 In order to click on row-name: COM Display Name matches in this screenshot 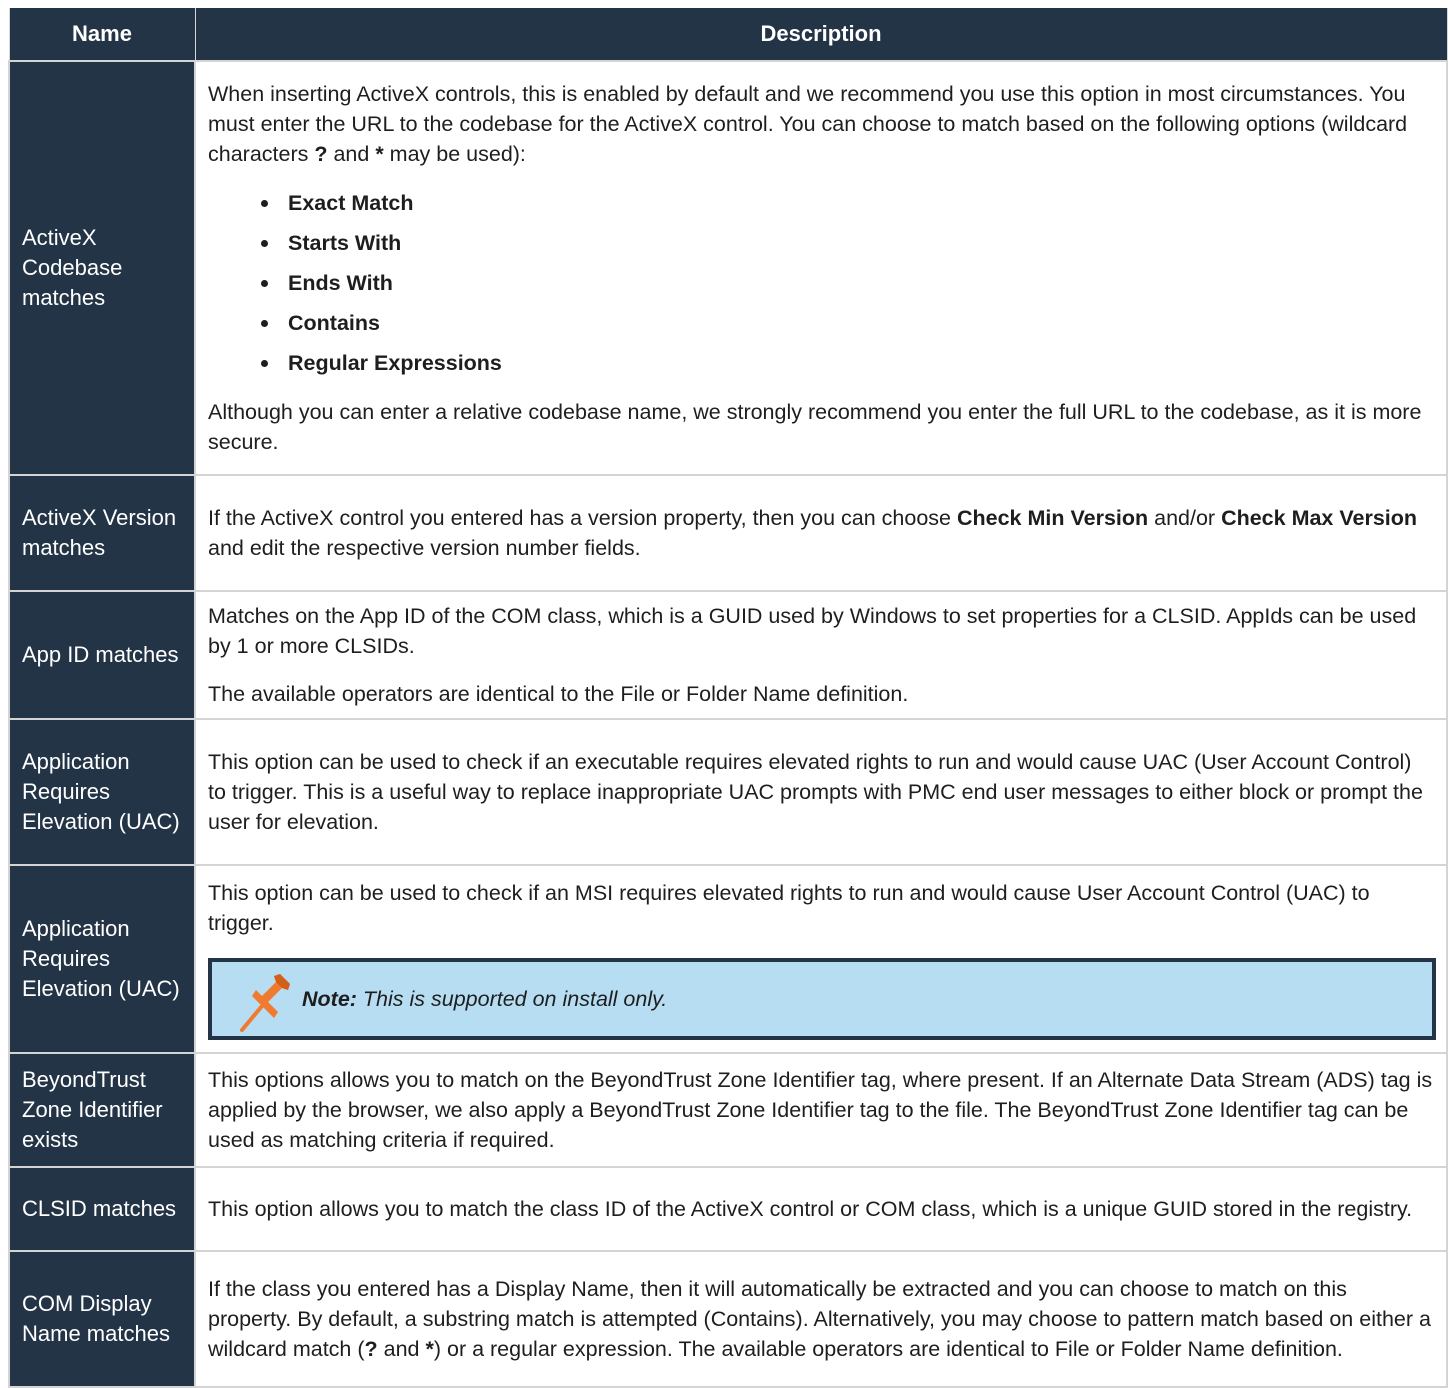, I will do `click(102, 1319)`.